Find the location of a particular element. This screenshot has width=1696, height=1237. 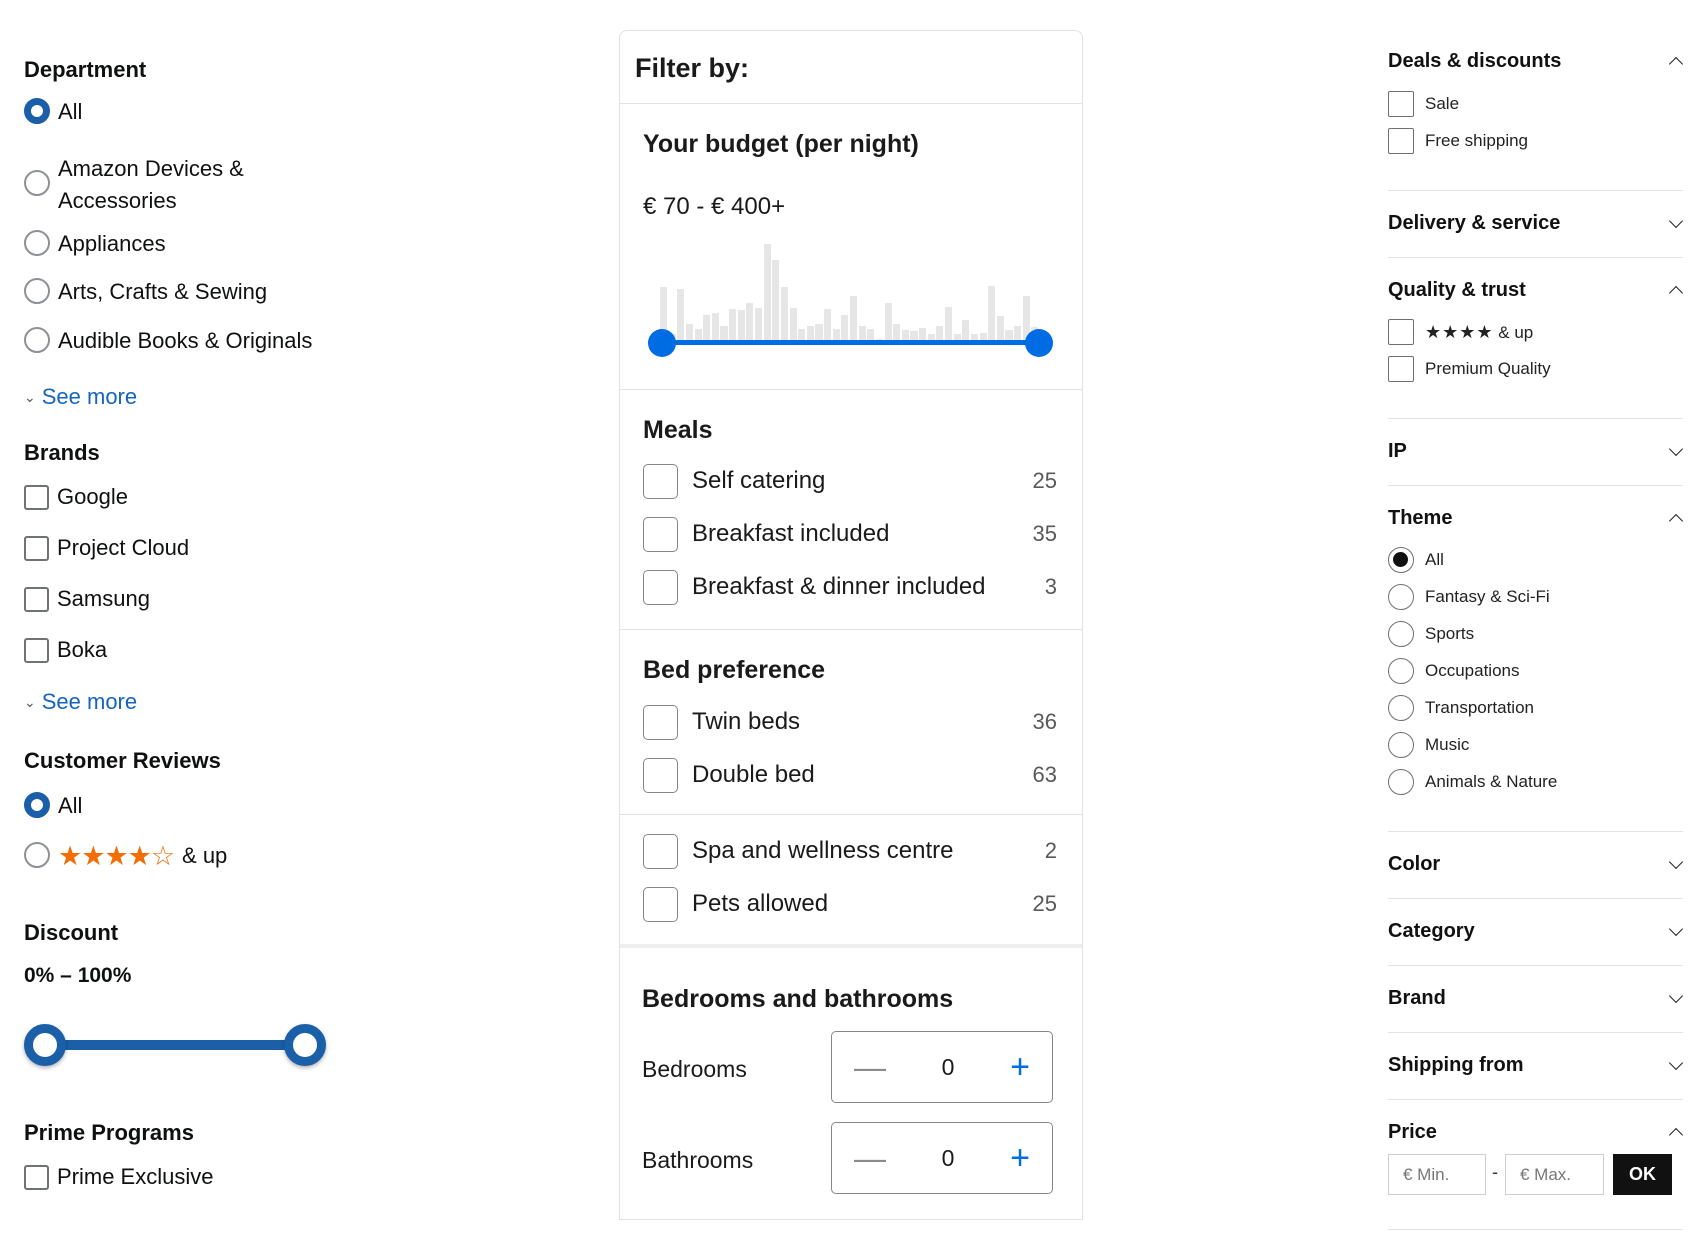

discount-max-handle is located at coordinates (305, 1045).